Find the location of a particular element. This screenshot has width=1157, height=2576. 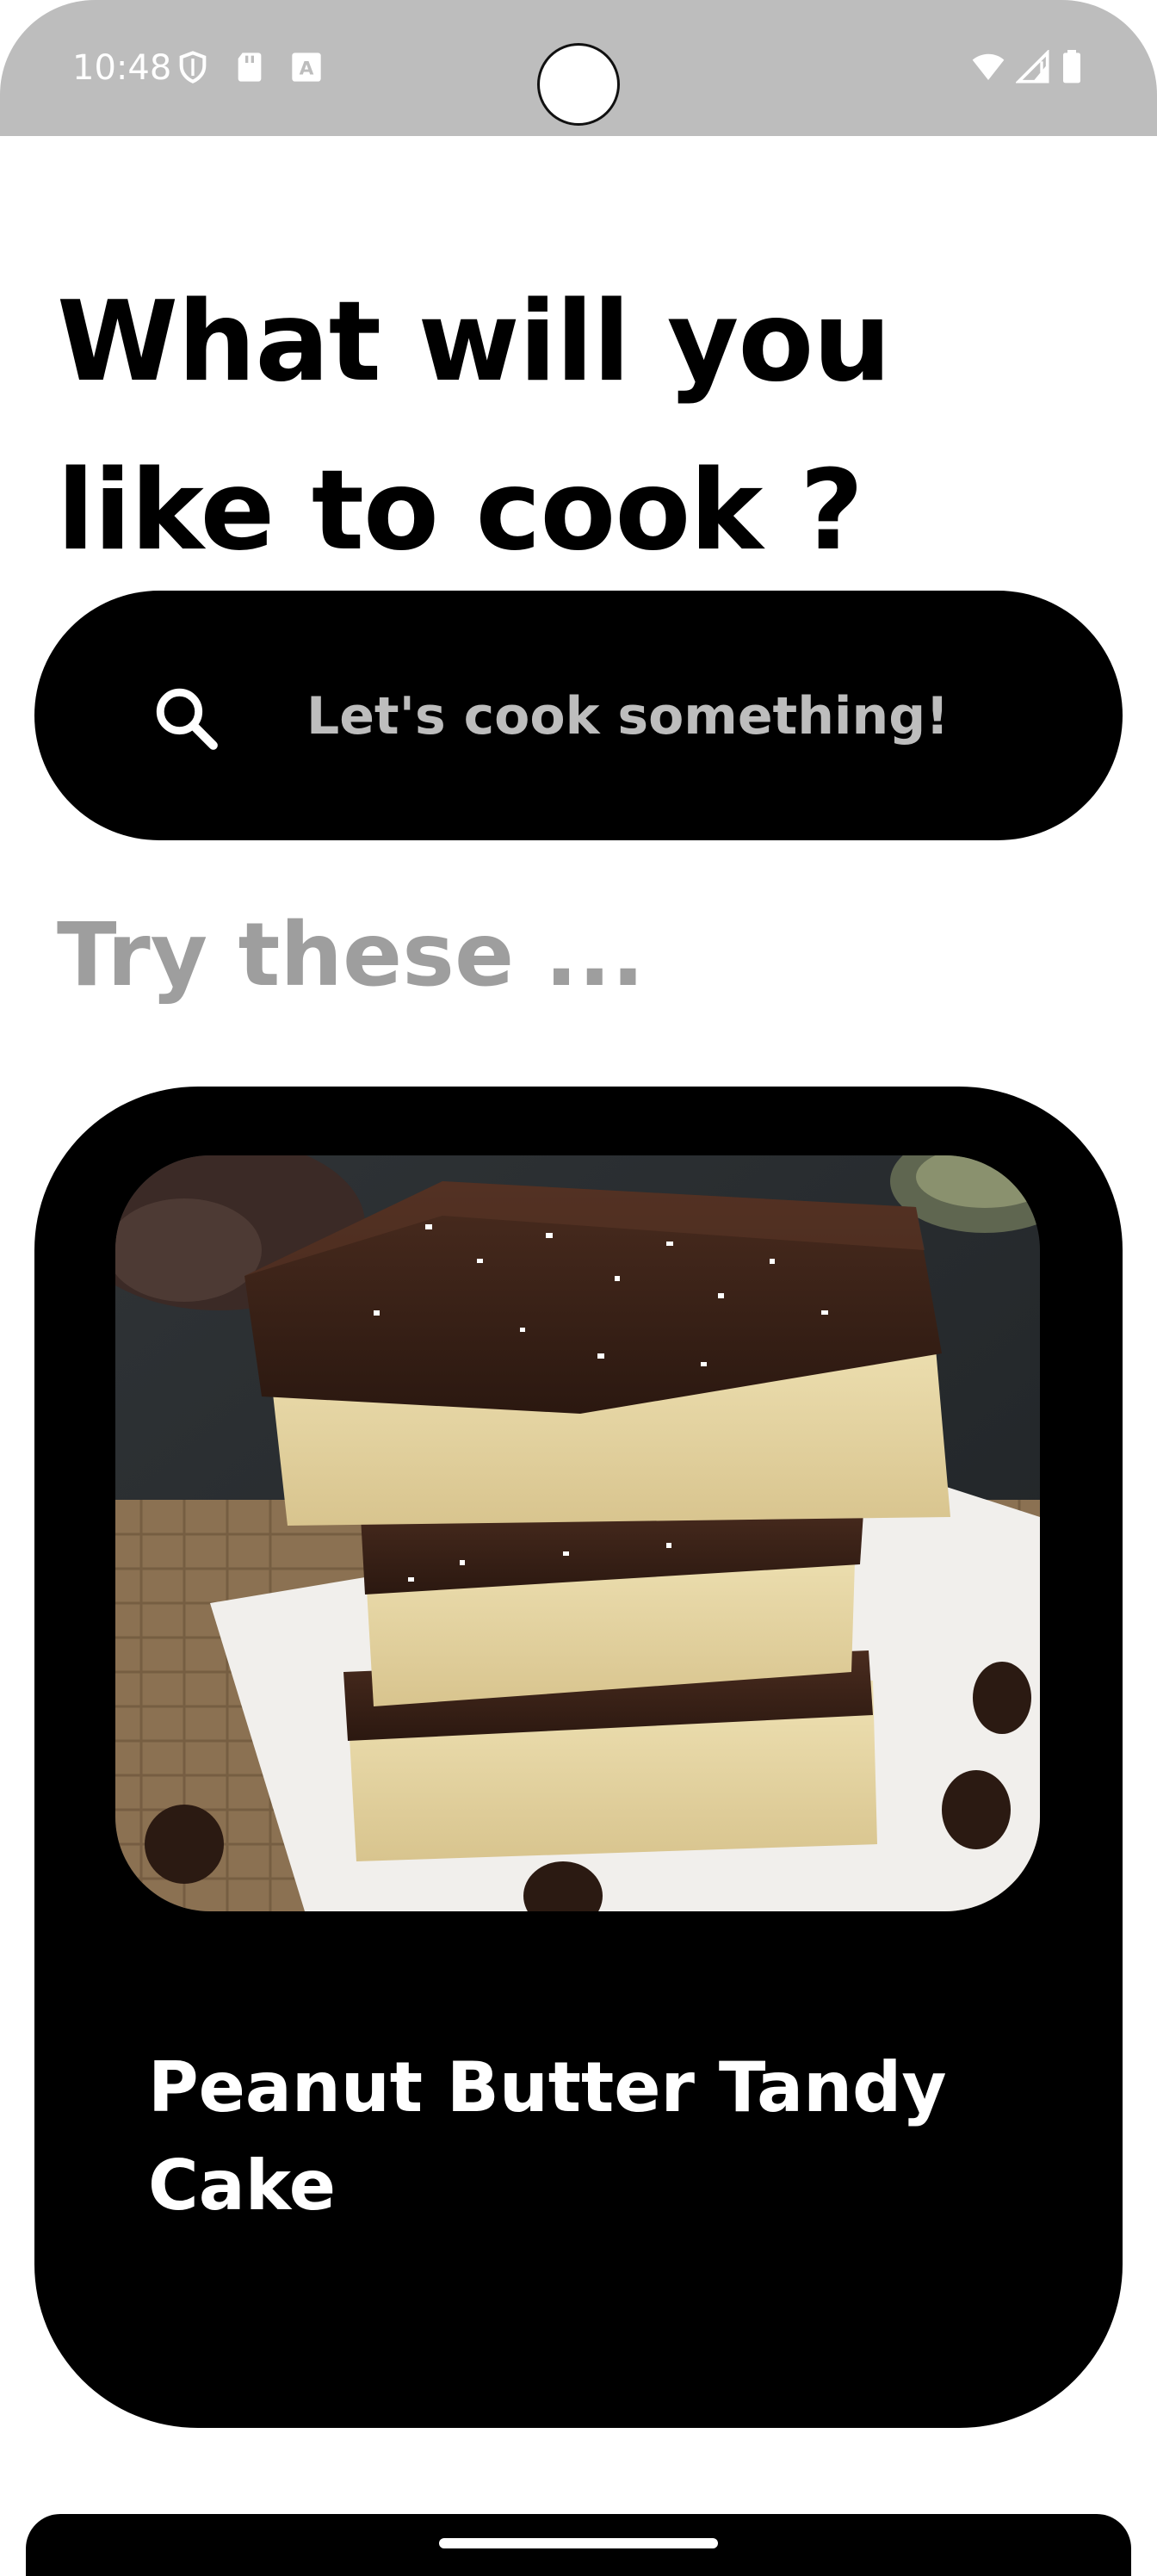

search-icon is located at coordinates (187, 719).